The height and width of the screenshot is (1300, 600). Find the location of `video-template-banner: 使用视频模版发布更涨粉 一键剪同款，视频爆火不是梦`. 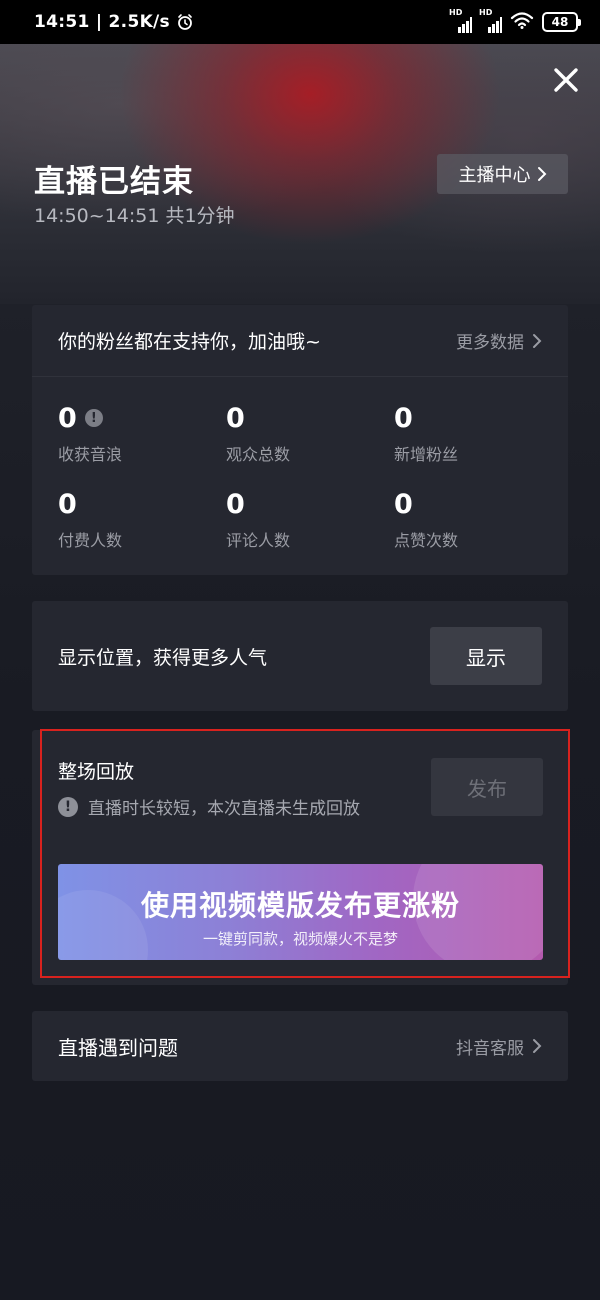

video-template-banner: 使用视频模版发布更涨粉 一键剪同款，视频爆火不是梦 is located at coordinates (300, 912).